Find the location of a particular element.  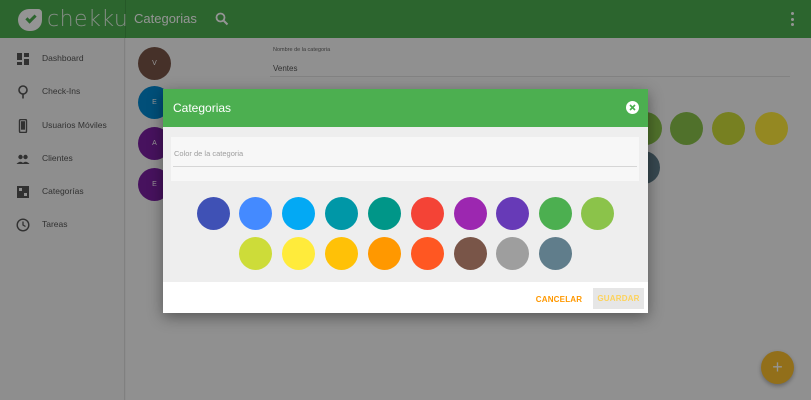

color-field-label: Color de la categoria is located at coordinates (209, 153).